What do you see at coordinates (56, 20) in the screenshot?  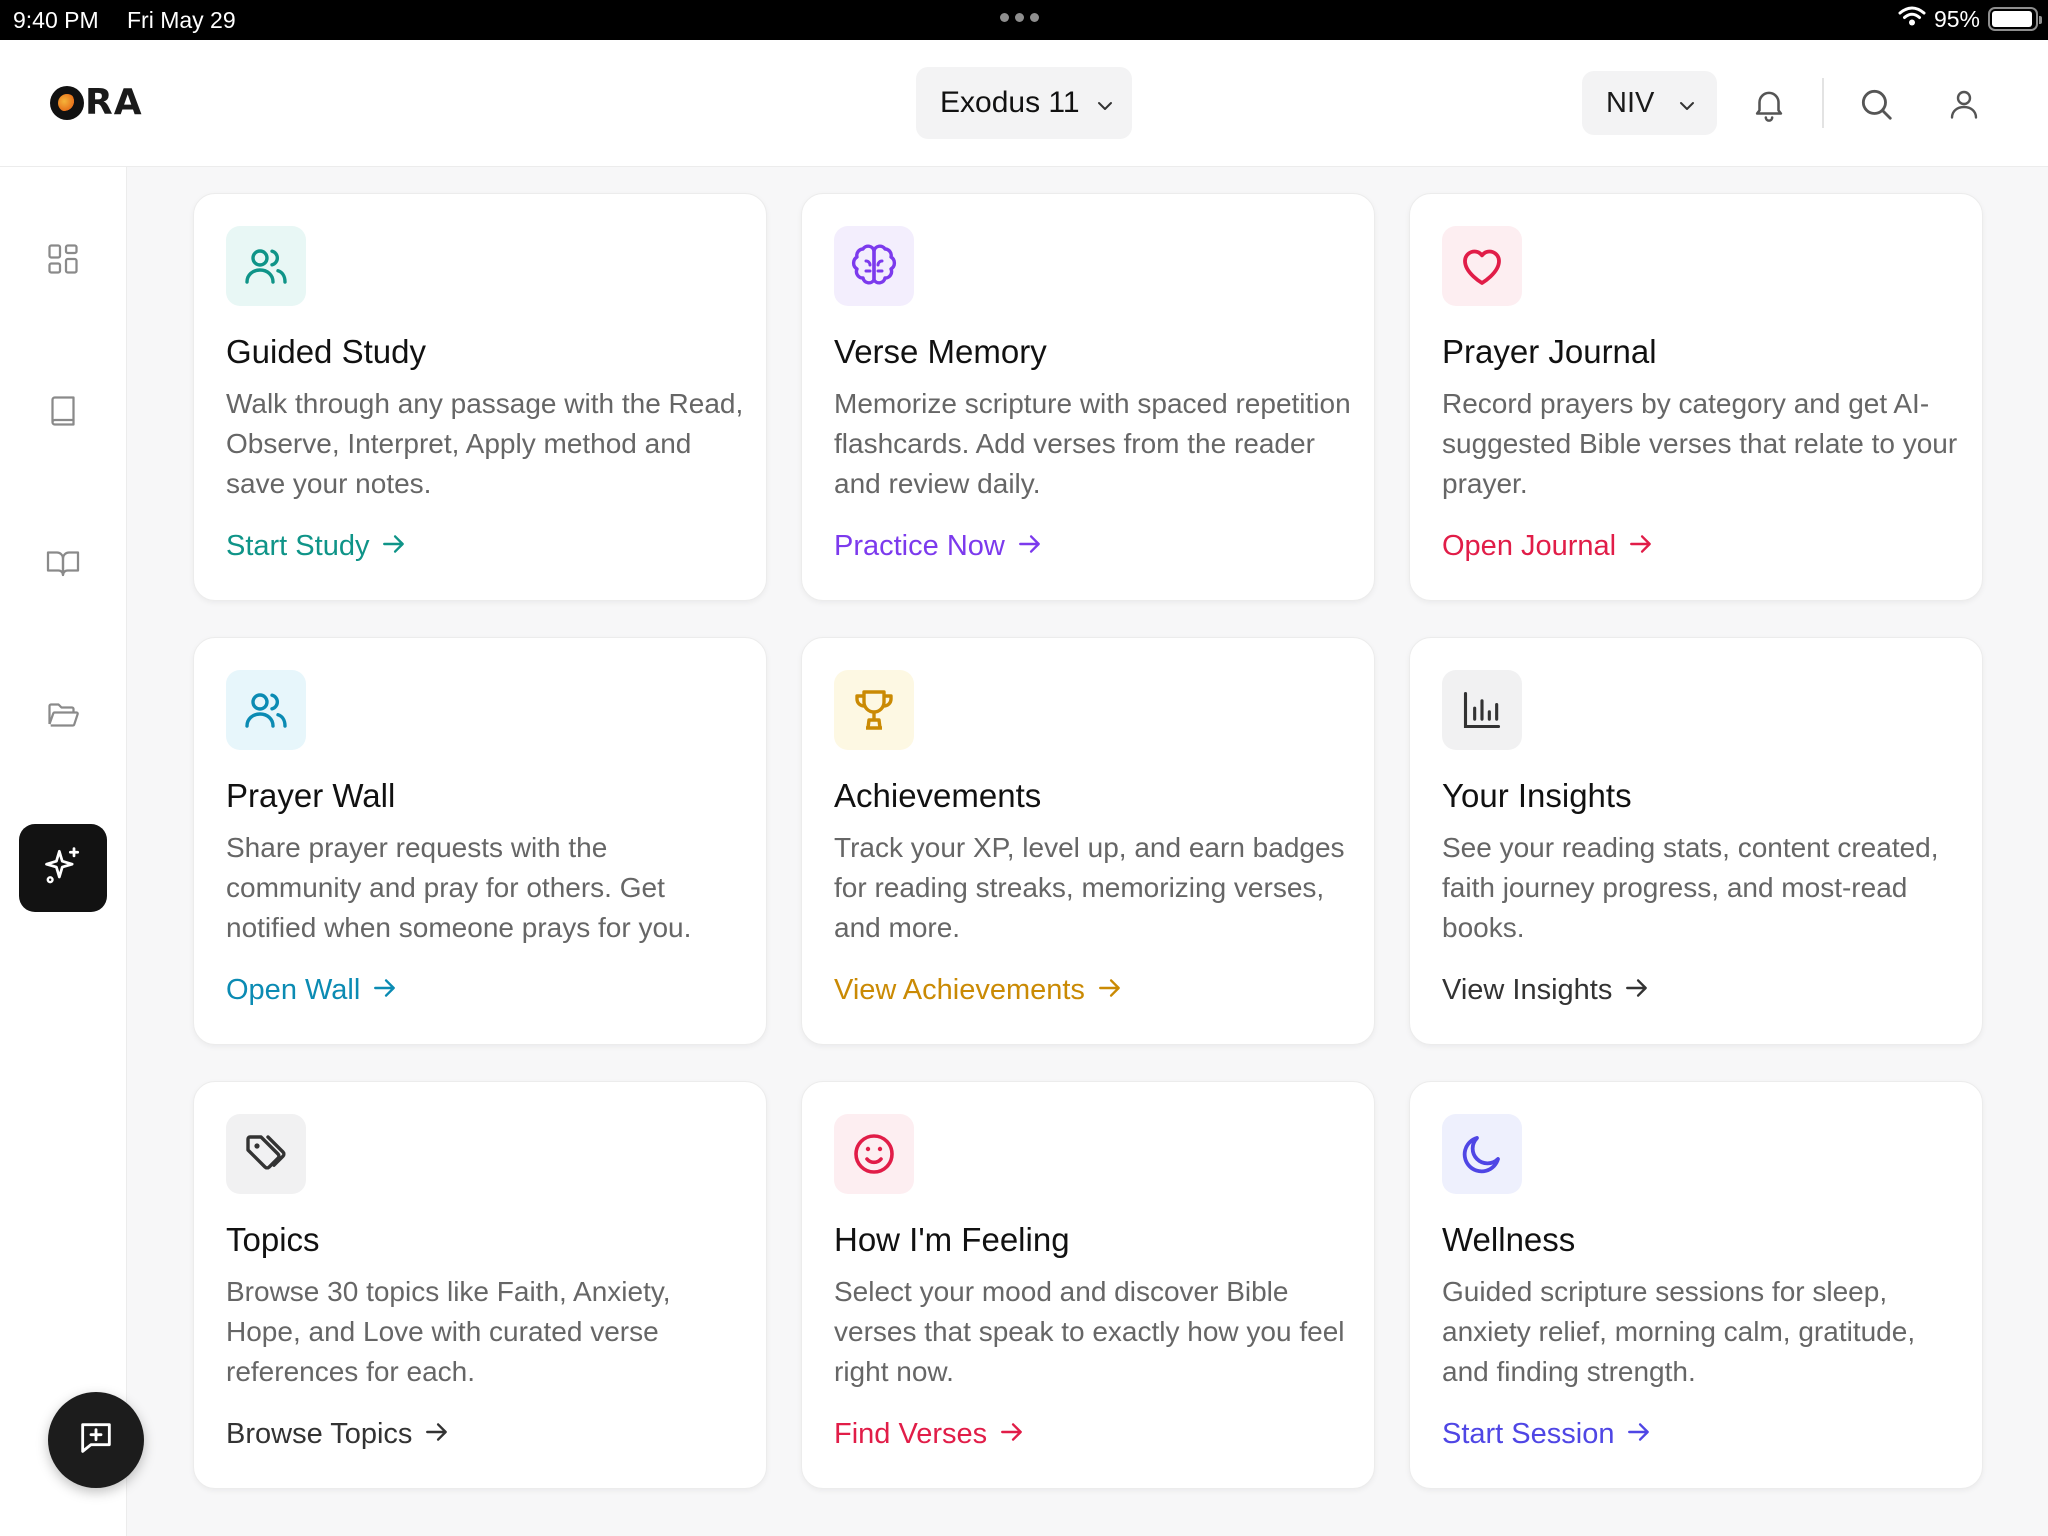 I see `status-time: 9:40 PM` at bounding box center [56, 20].